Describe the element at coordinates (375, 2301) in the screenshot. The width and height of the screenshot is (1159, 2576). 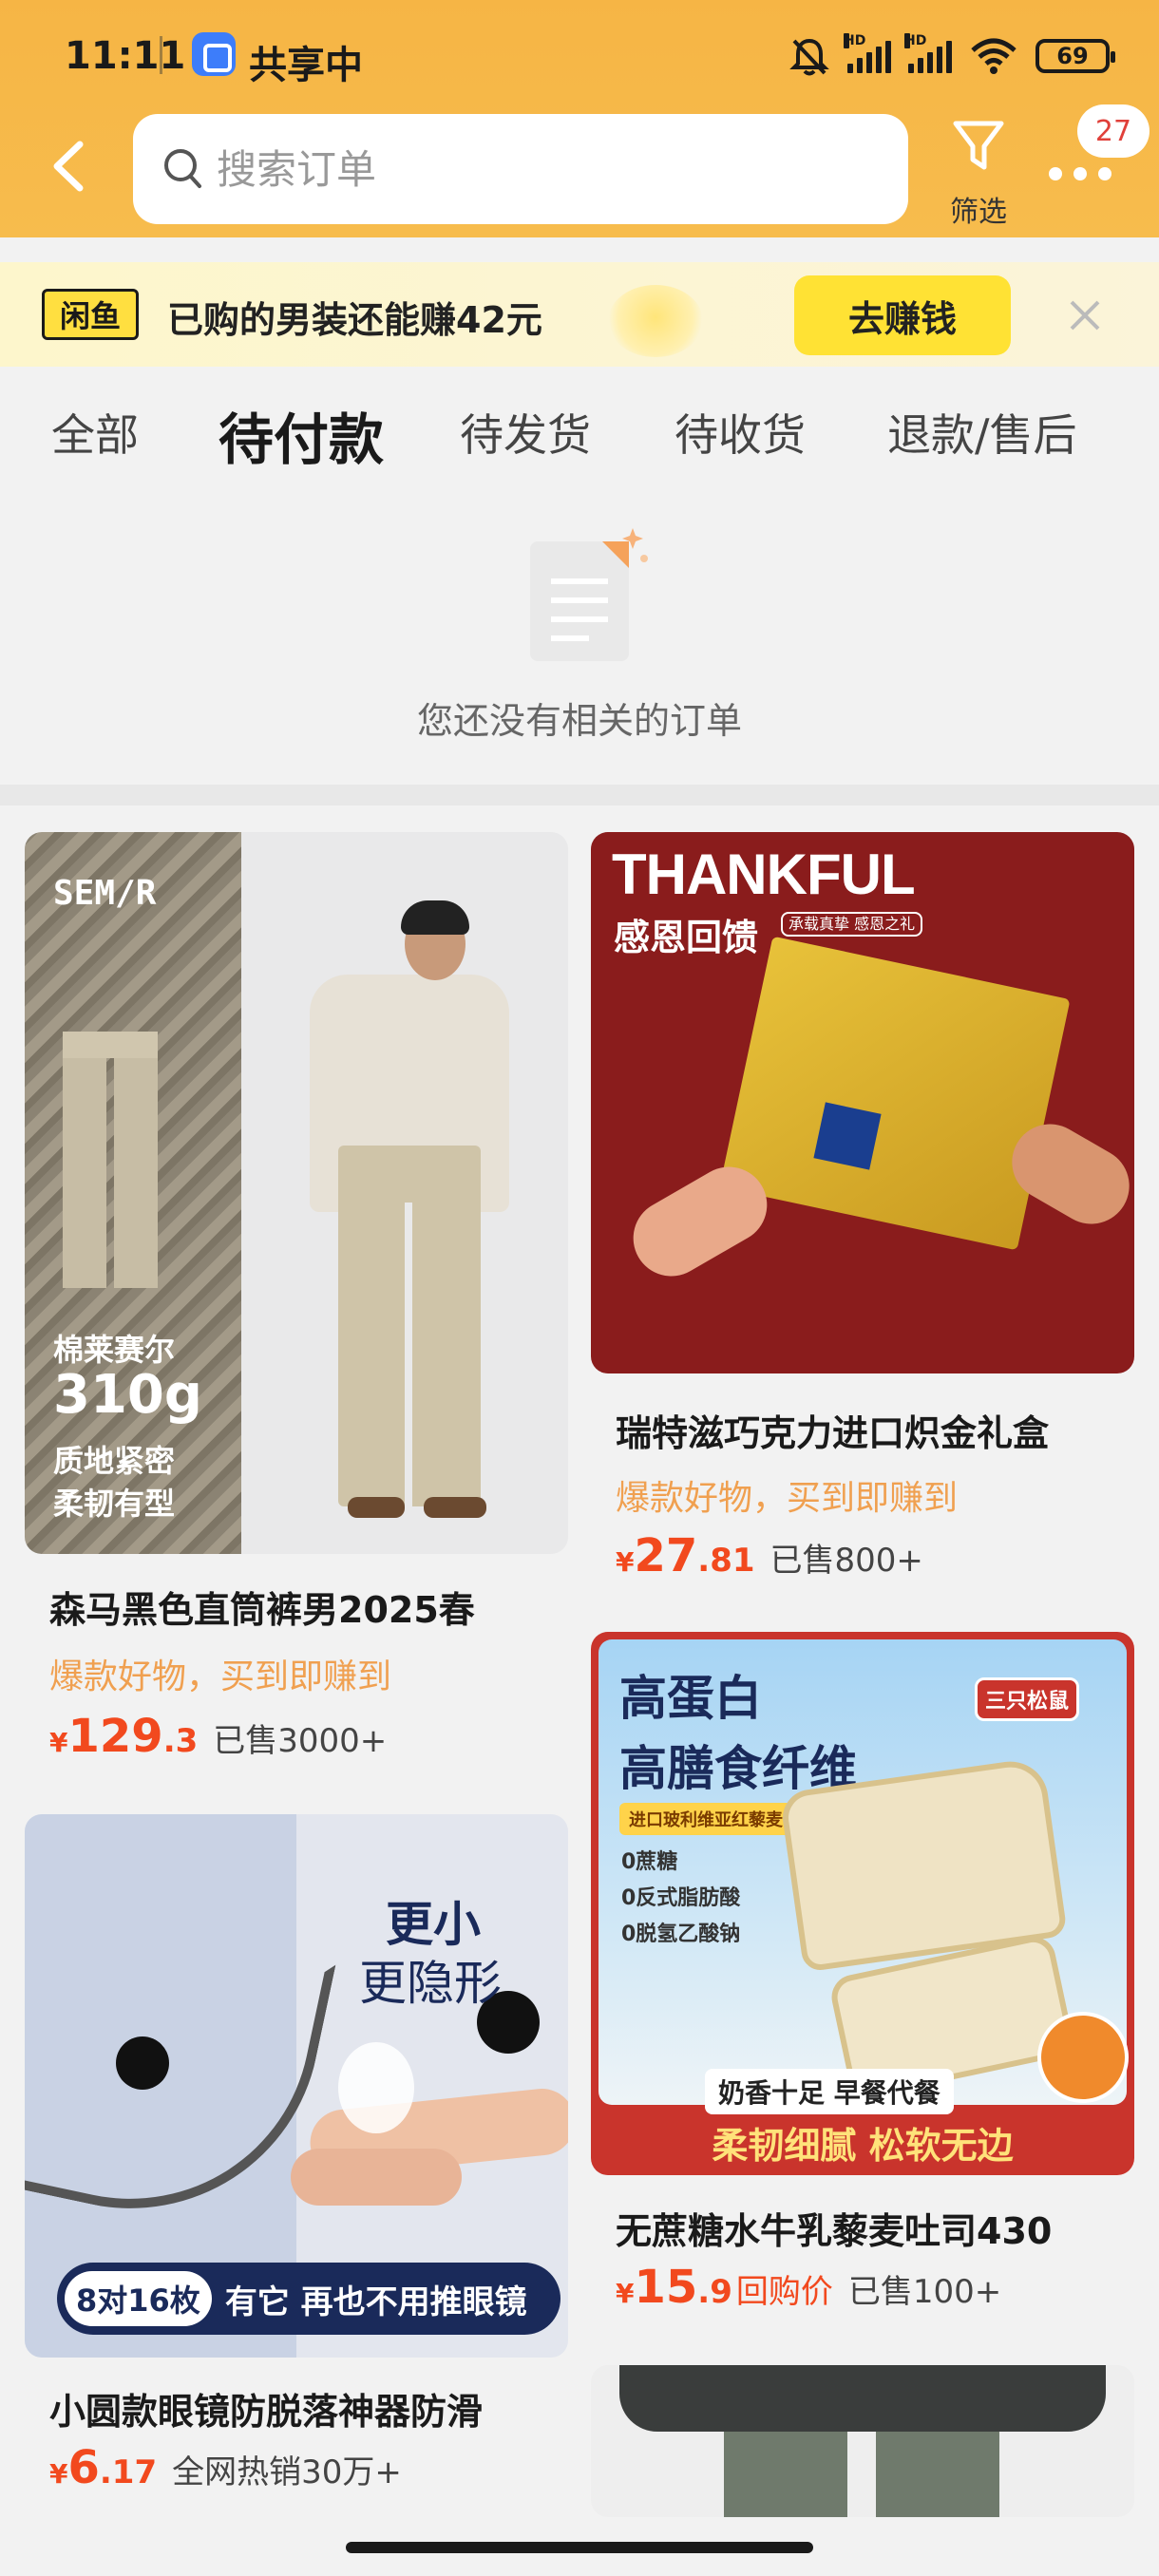
I see `image-description: 有它 再也不用推眼镜` at that location.